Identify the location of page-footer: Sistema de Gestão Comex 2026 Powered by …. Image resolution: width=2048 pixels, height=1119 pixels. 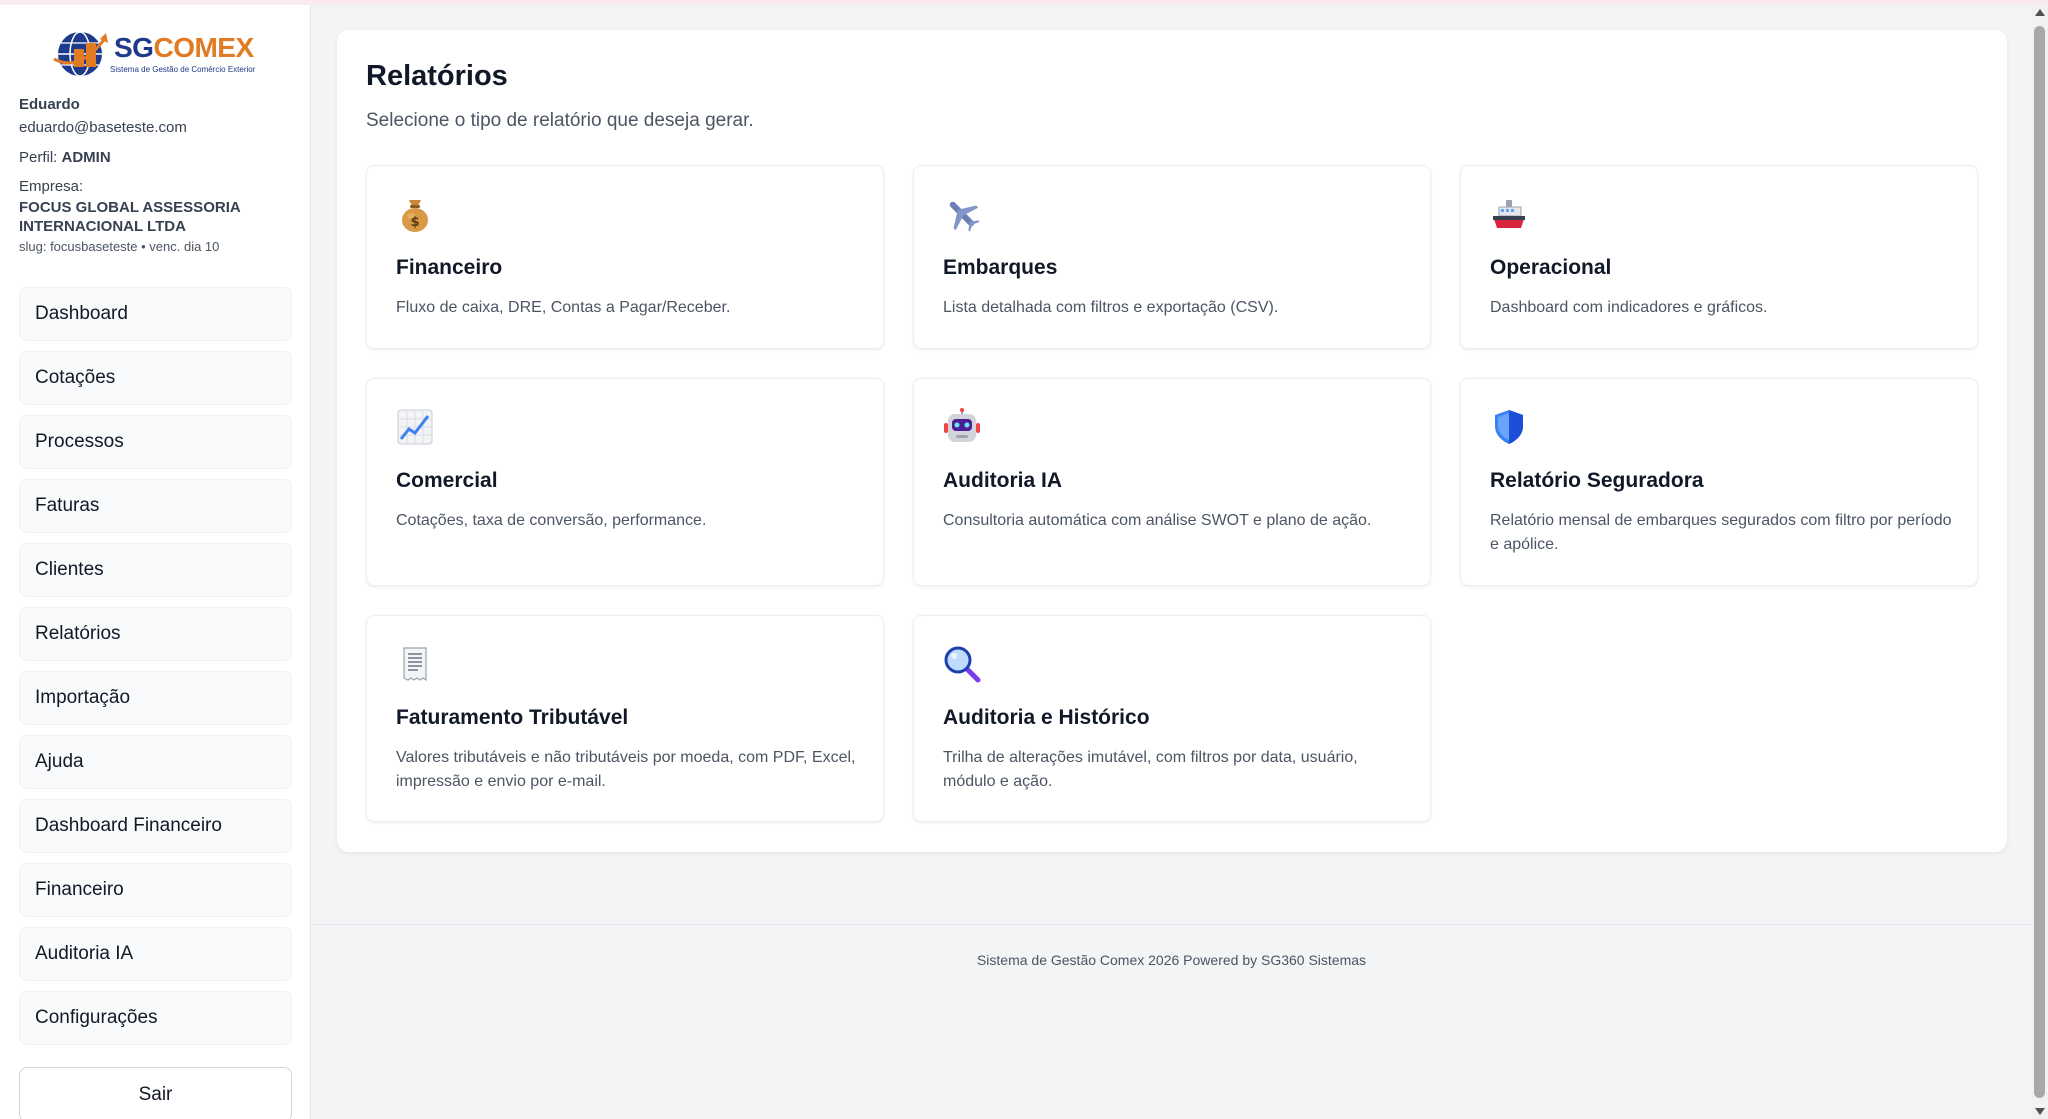
(1171, 1021).